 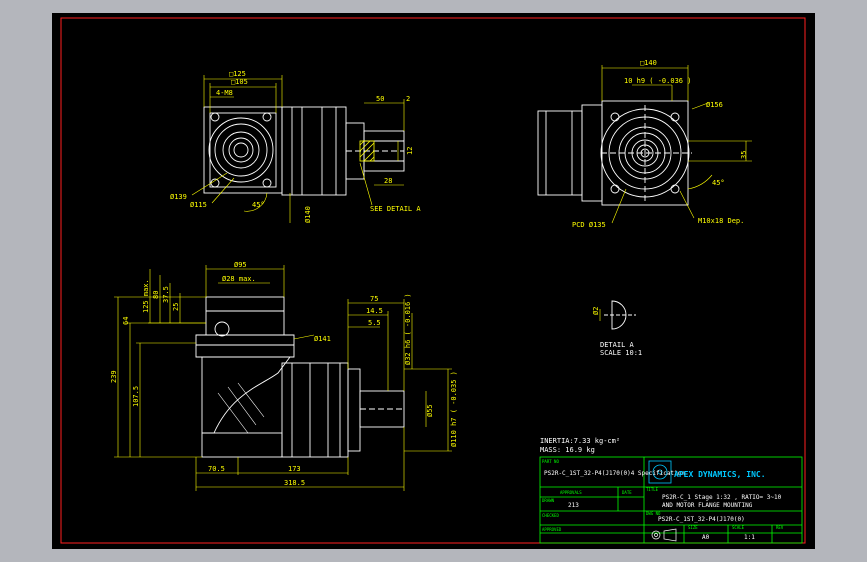 I want to click on size-value: A0, so click(x=706, y=537).